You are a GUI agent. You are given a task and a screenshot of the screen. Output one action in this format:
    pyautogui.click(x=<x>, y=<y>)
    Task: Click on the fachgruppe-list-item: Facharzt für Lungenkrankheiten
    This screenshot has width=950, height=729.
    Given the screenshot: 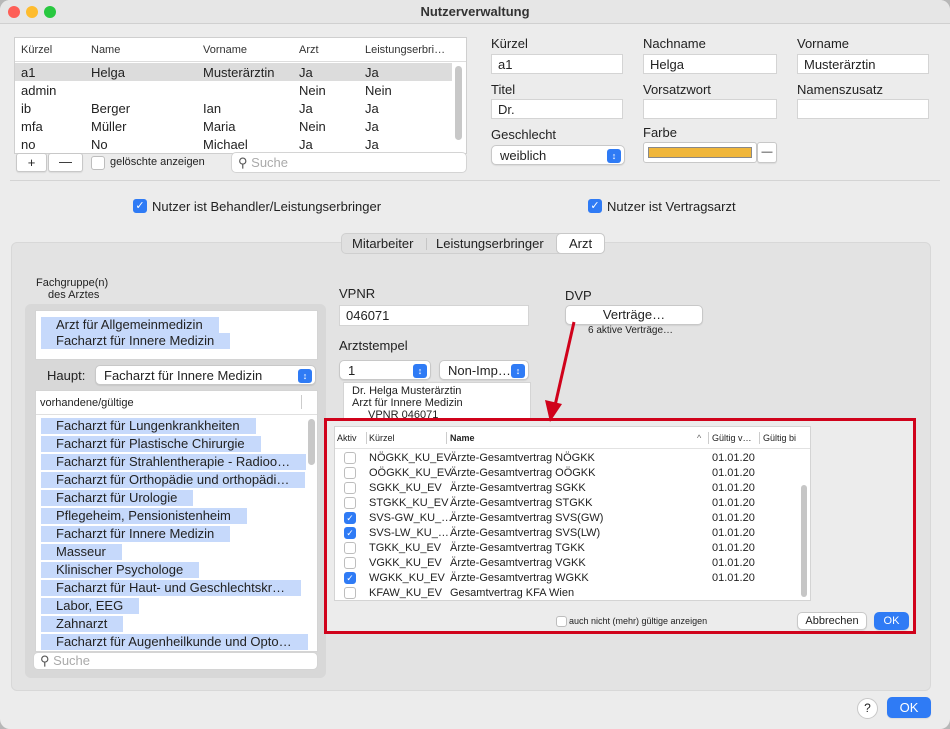 What is the action you would take?
    pyautogui.click(x=148, y=426)
    